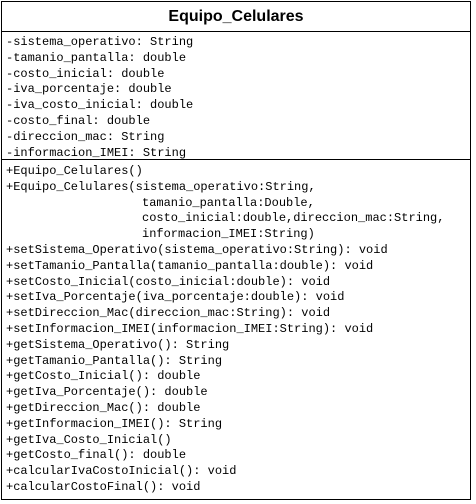 This screenshot has height=504, width=476. Describe the element at coordinates (103, 376) in the screenshot. I see `method-get-costo-inicial: +getCosto_Inicial(): double` at that location.